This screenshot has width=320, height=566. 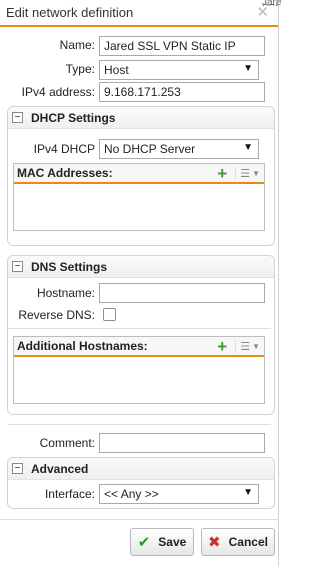 I want to click on checkmark-icon: ✔, so click(x=144, y=542).